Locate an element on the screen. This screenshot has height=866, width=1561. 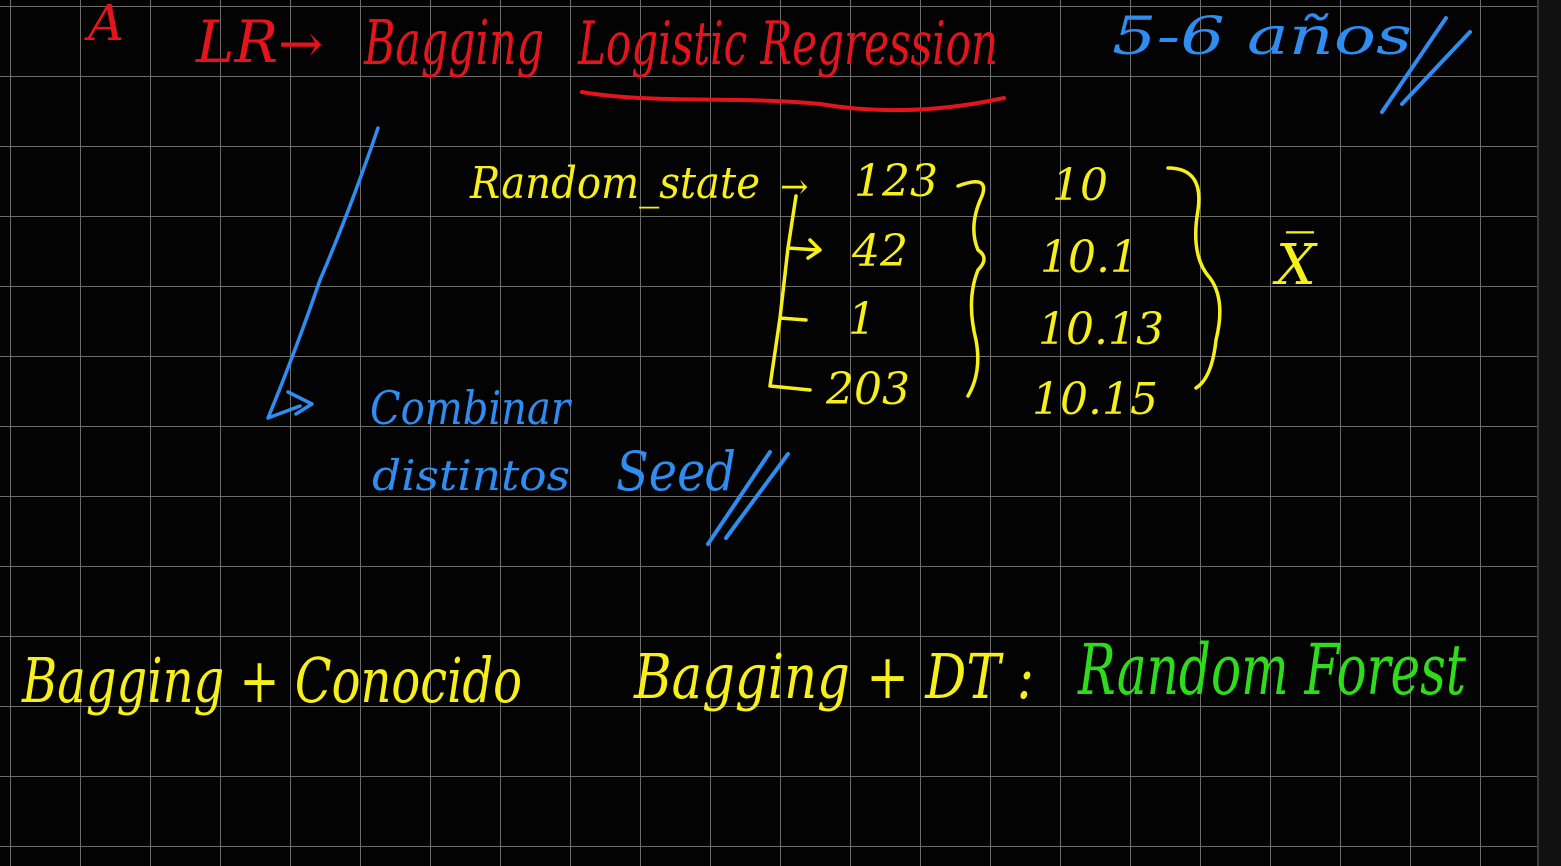
seed-value-3: 1 is located at coordinates (862, 319).